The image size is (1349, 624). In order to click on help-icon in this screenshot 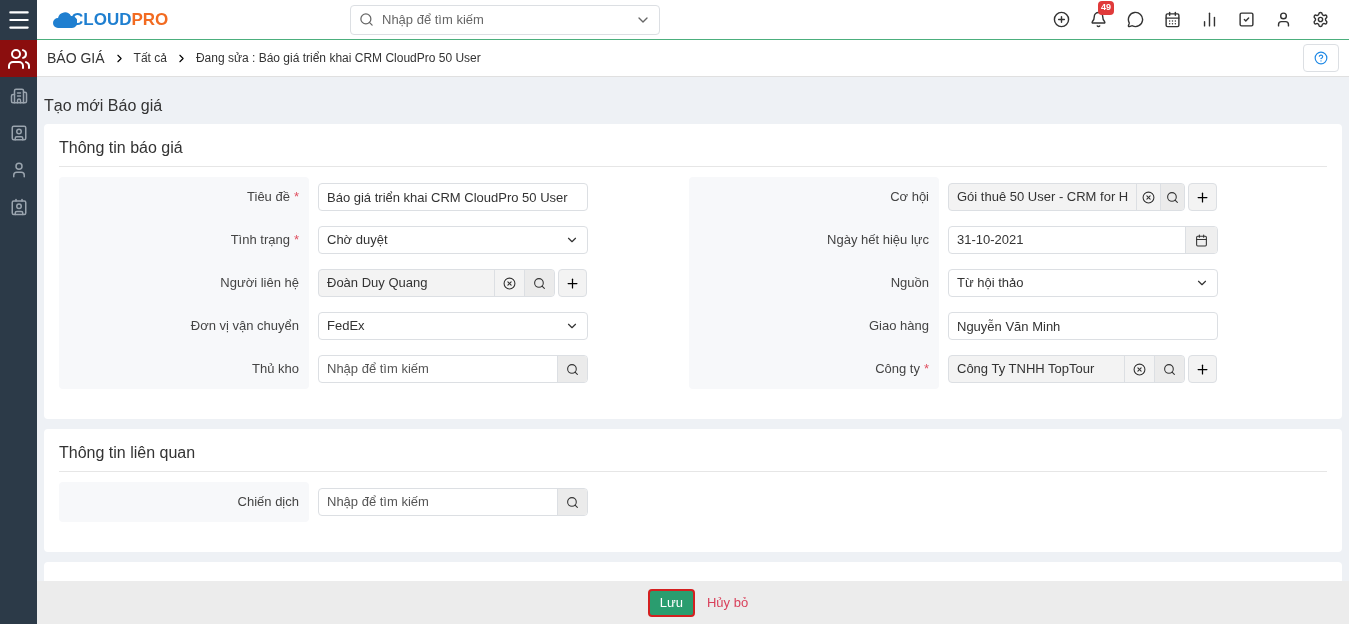, I will do `click(1321, 58)`.